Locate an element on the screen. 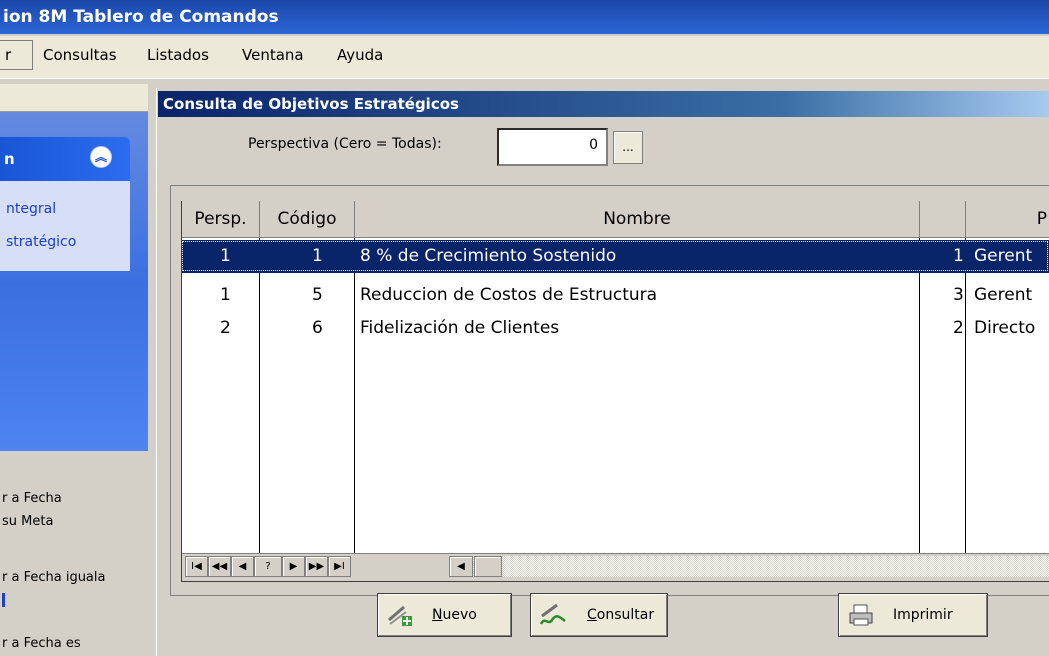 This screenshot has width=1049, height=656. menu-bar: r Consultas Listados Ventana Ayuda is located at coordinates (524, 57).